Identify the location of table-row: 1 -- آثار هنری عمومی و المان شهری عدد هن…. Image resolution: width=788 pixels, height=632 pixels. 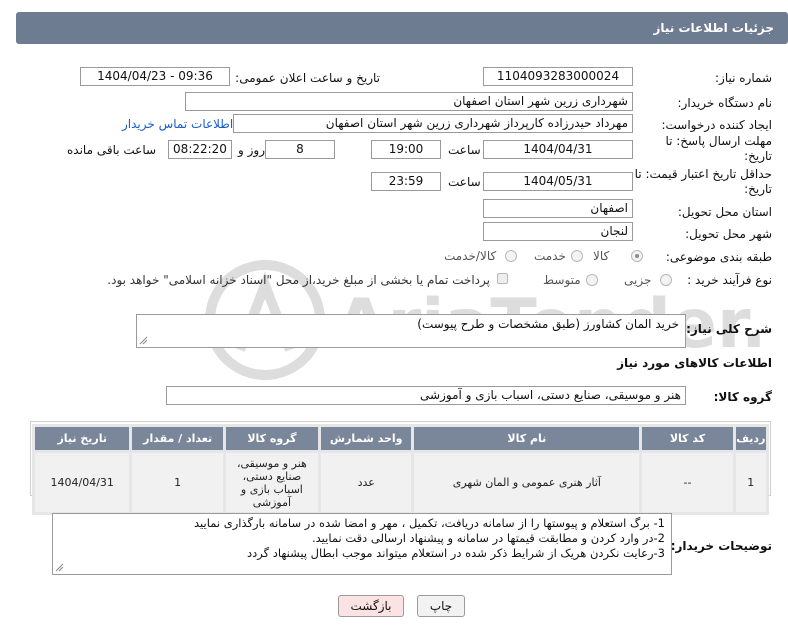
(400, 482).